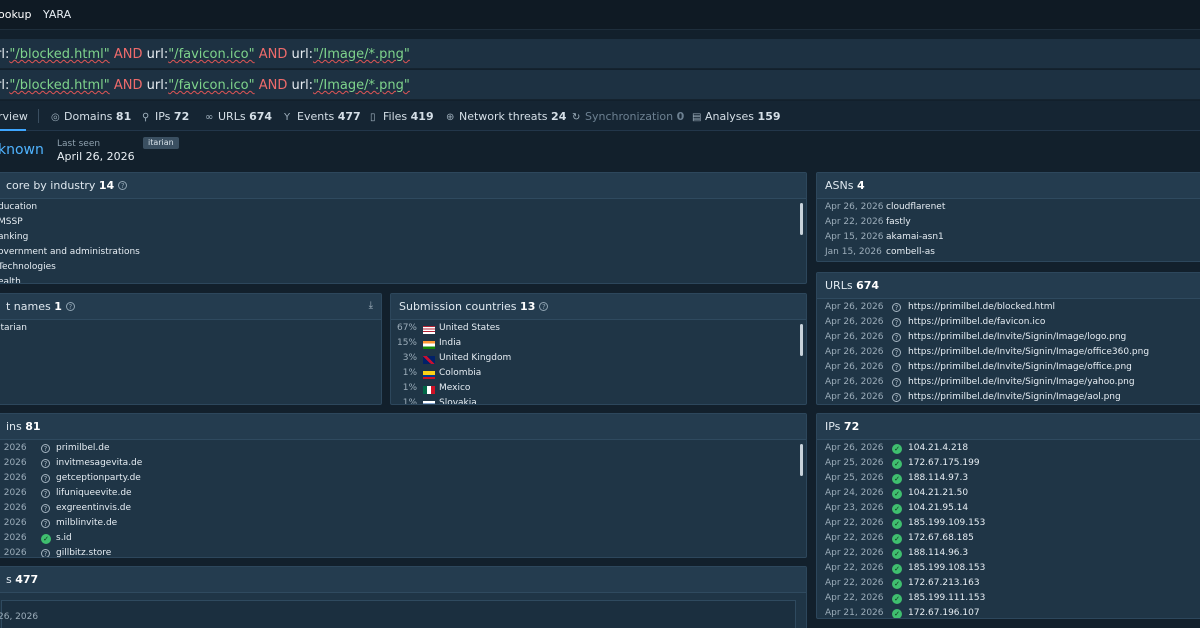  Describe the element at coordinates (211, 85) in the screenshot. I see `query-field: "/favicon.ico"` at that location.